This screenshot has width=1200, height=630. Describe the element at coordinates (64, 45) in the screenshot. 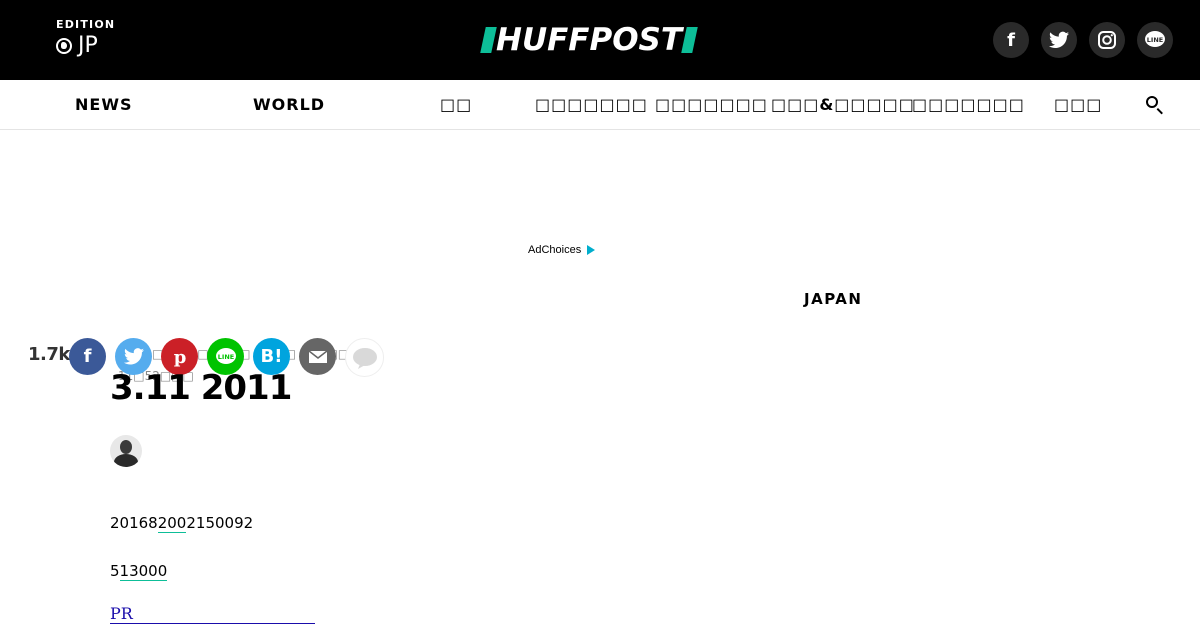

I see `globe-icon` at that location.